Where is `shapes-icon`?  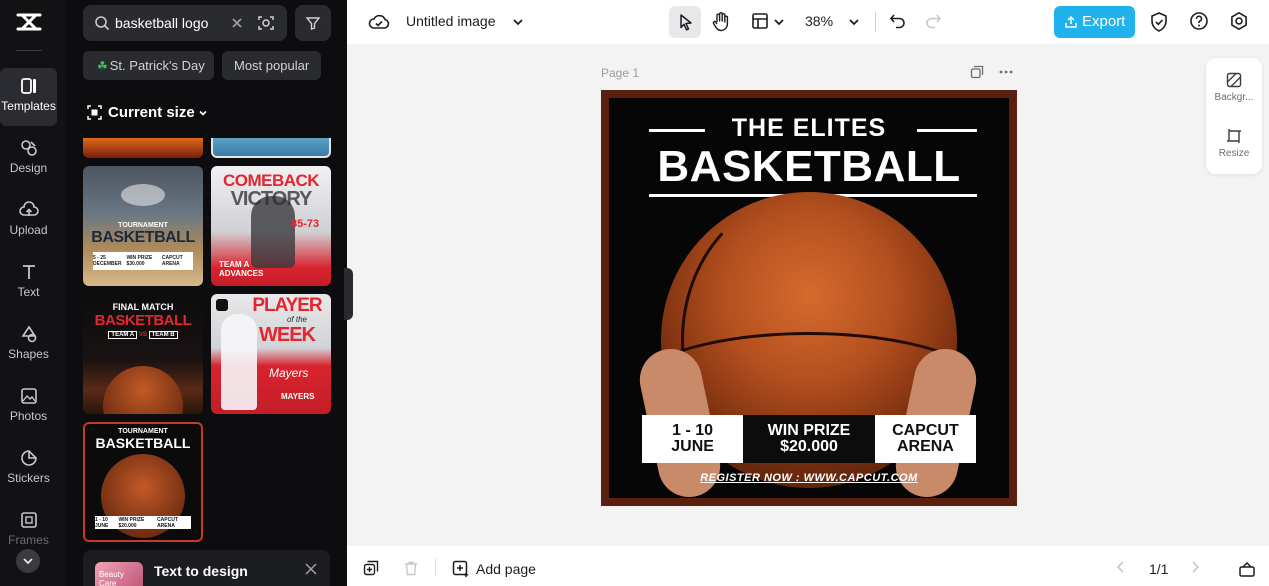 shapes-icon is located at coordinates (28, 334).